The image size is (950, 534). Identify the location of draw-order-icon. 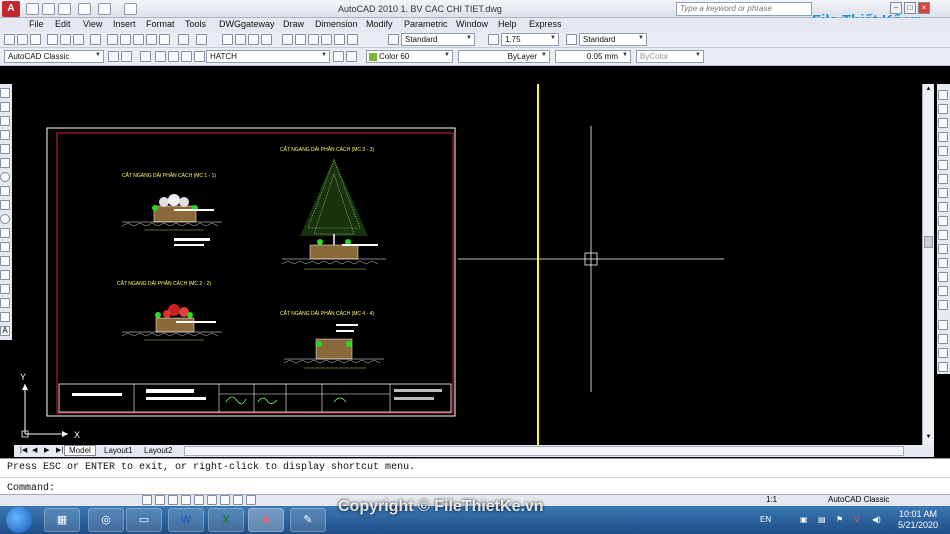
(943, 325).